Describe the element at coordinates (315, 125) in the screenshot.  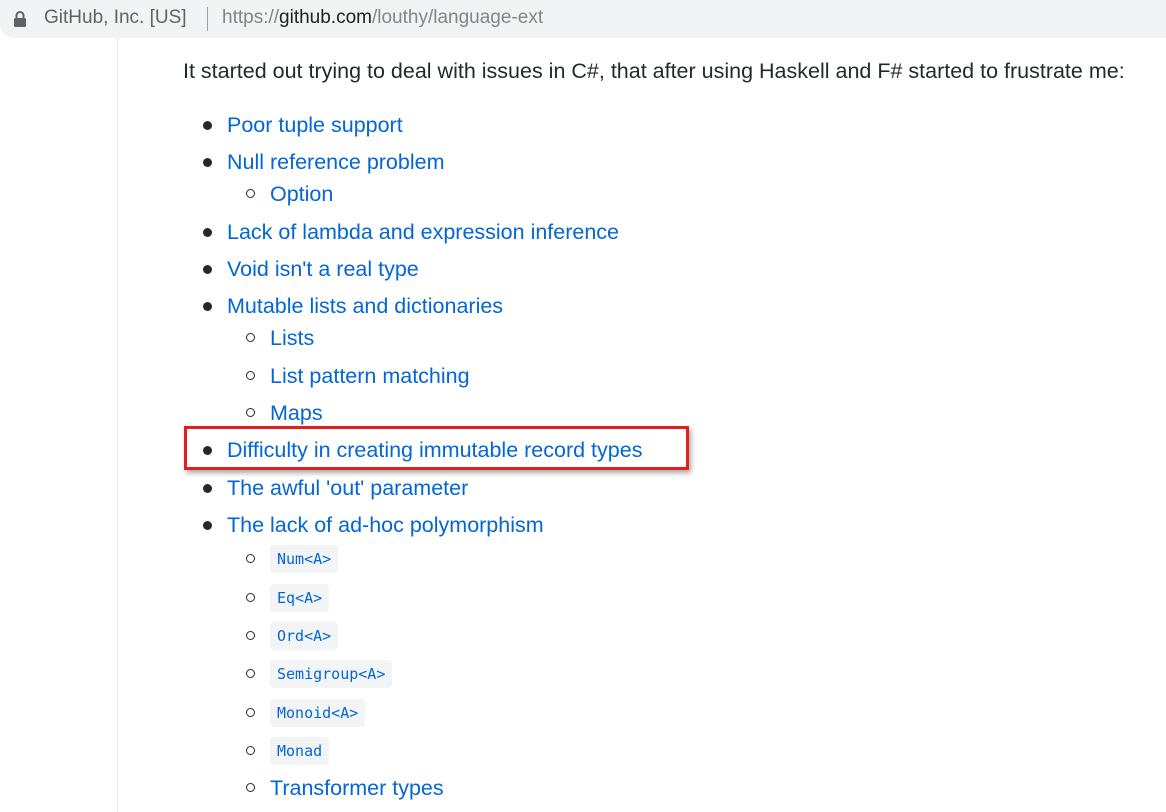
I see `list-item-link: Poor tuple support` at that location.